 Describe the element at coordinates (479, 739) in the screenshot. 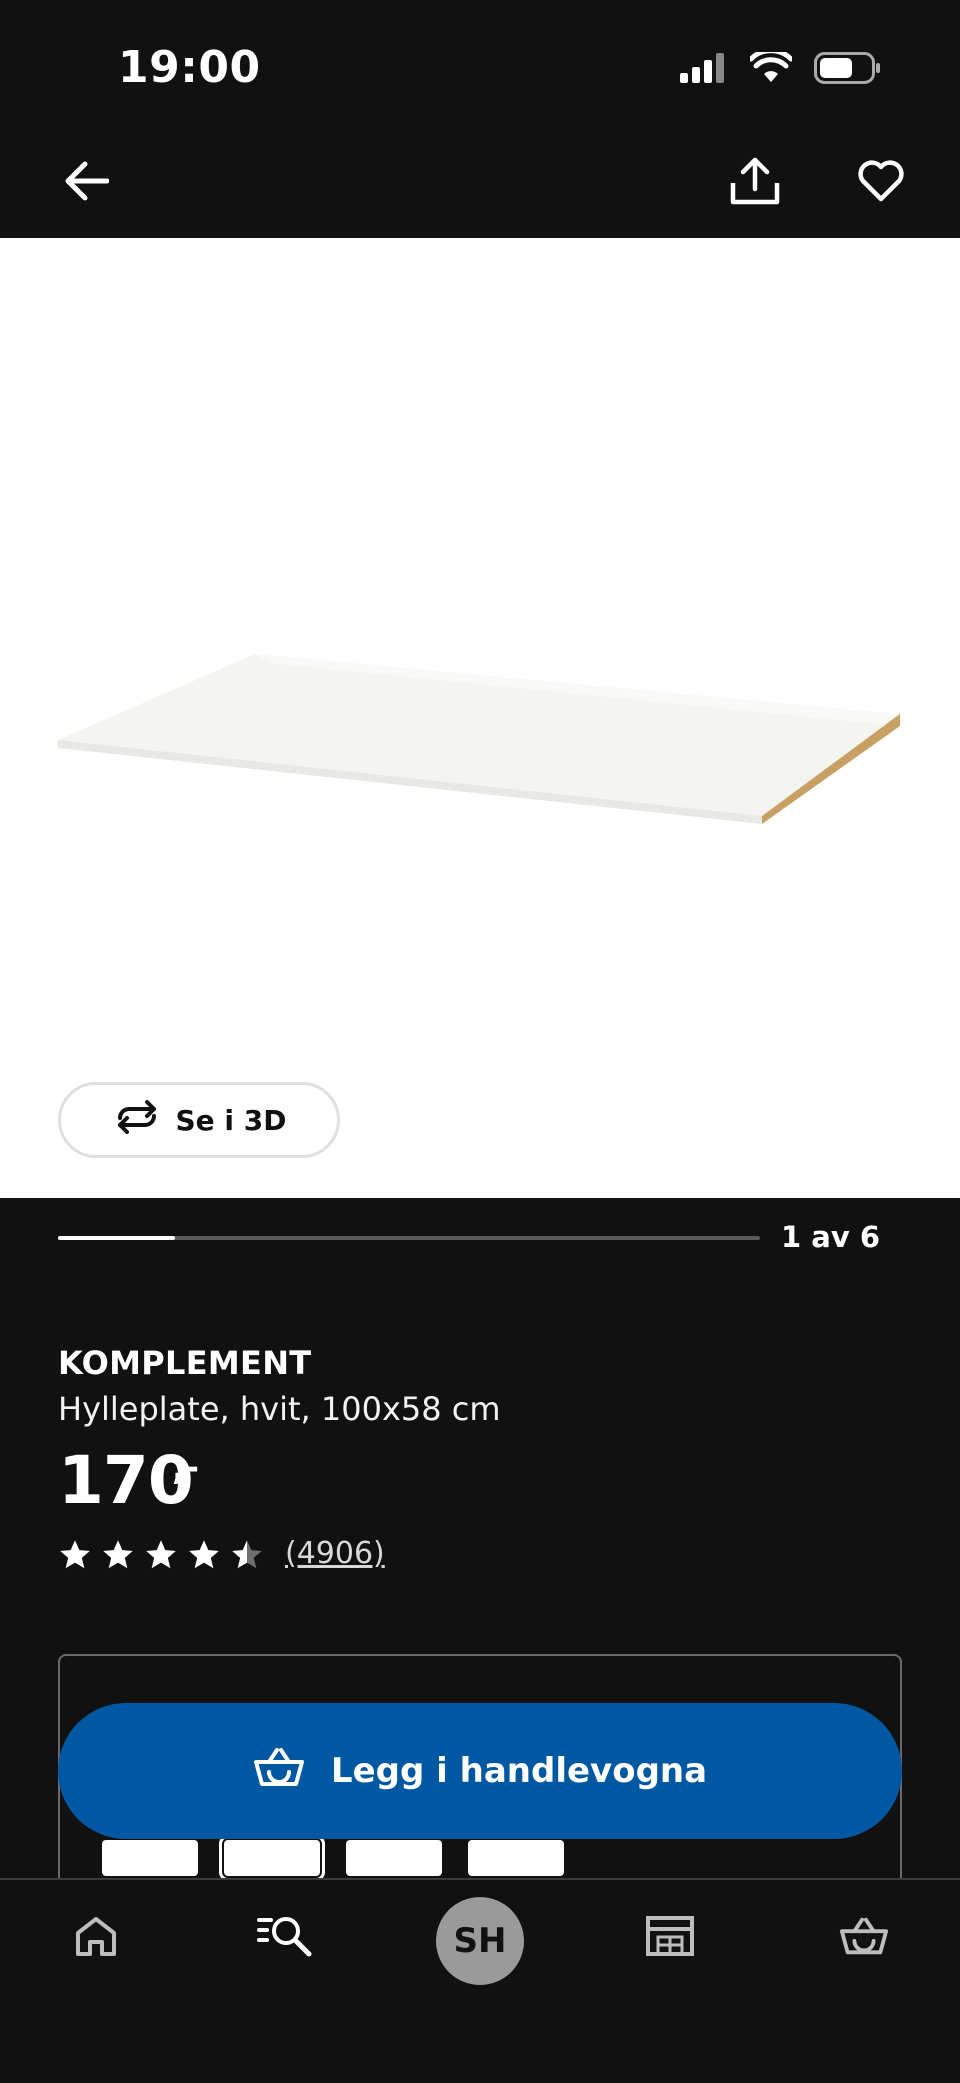

I see `product-image` at that location.